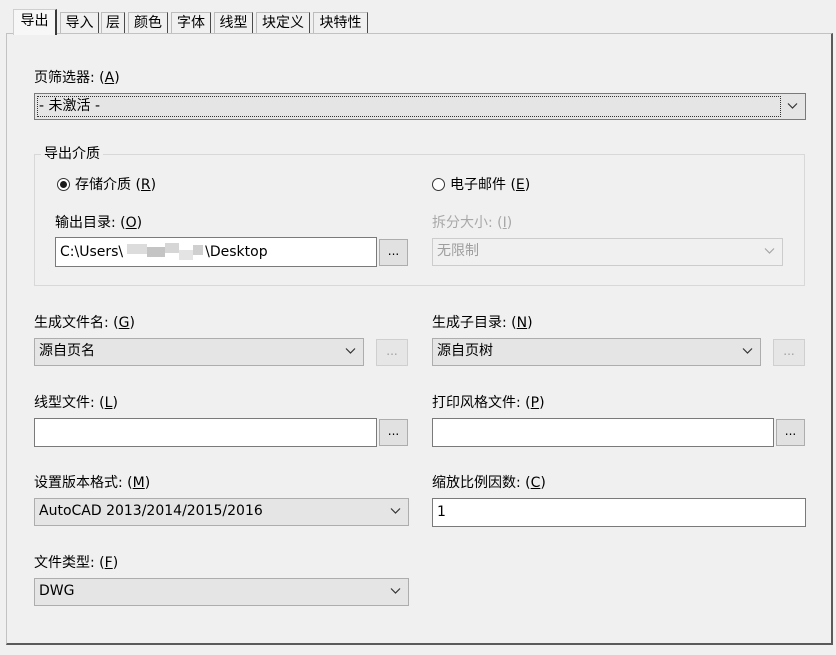  What do you see at coordinates (92, 483) in the screenshot?
I see `version-format-label: 设置版本格式: (M)` at bounding box center [92, 483].